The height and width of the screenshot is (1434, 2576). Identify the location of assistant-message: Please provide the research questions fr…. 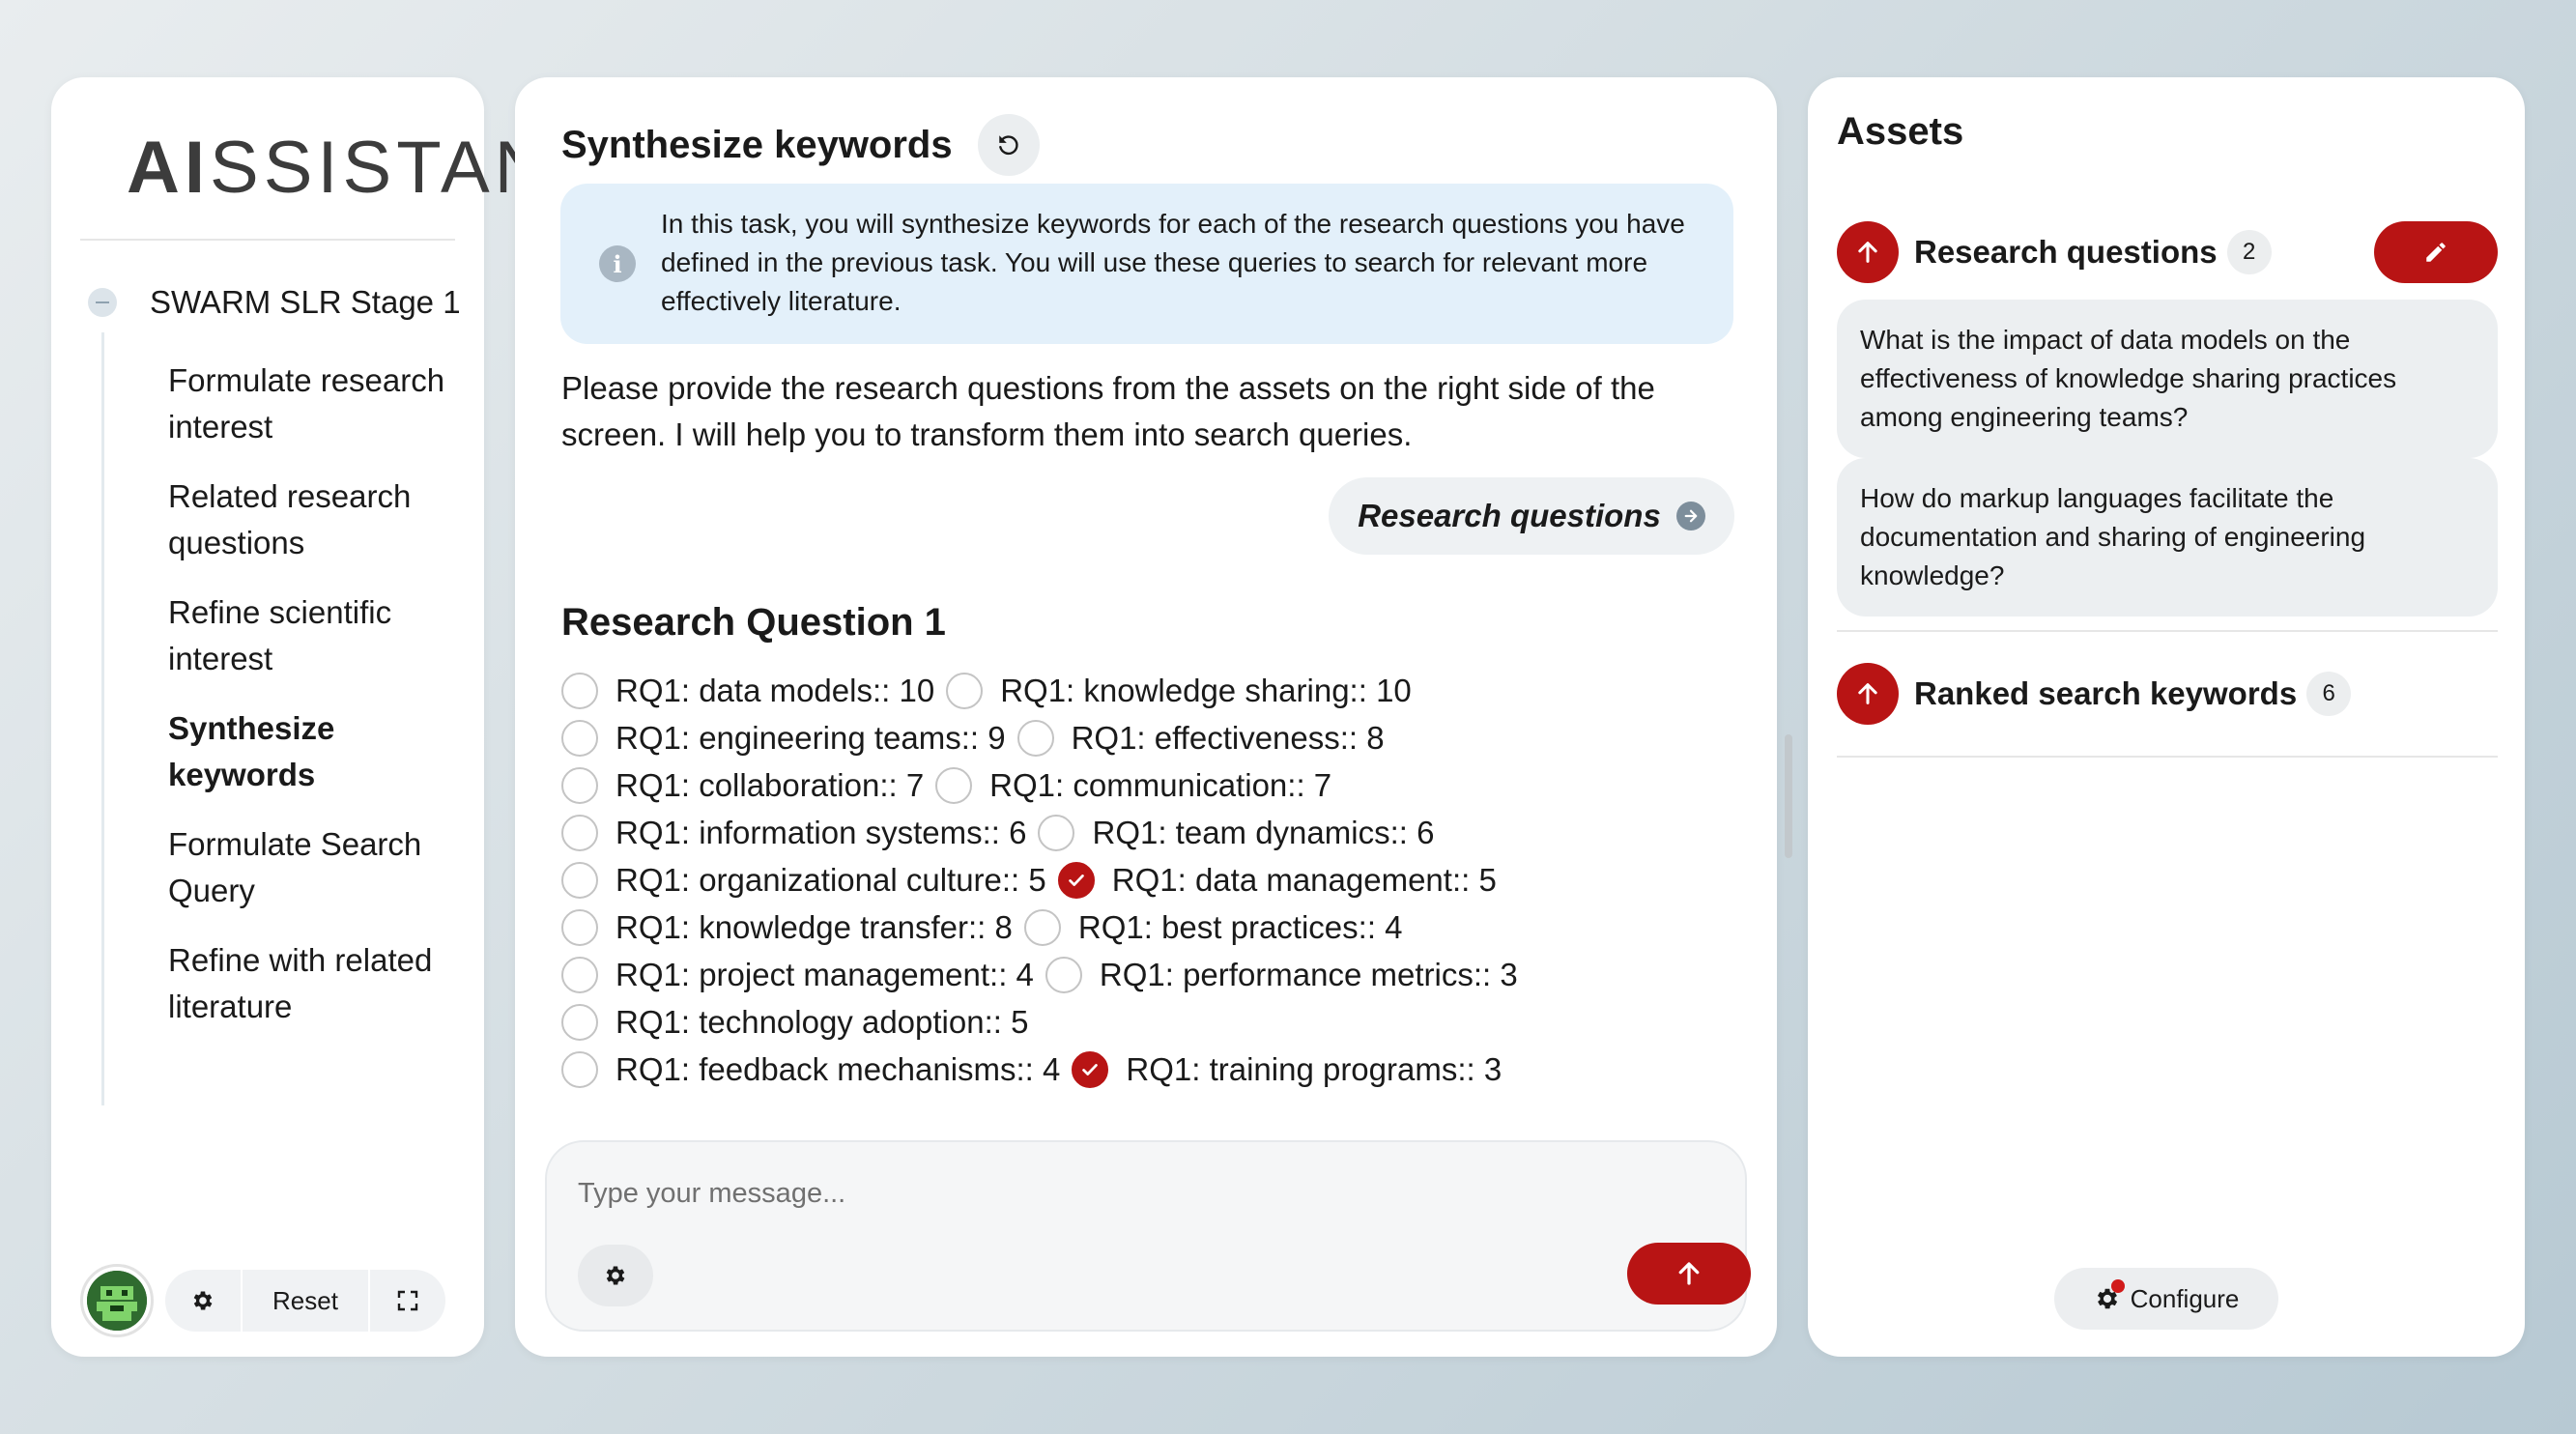
(1108, 411).